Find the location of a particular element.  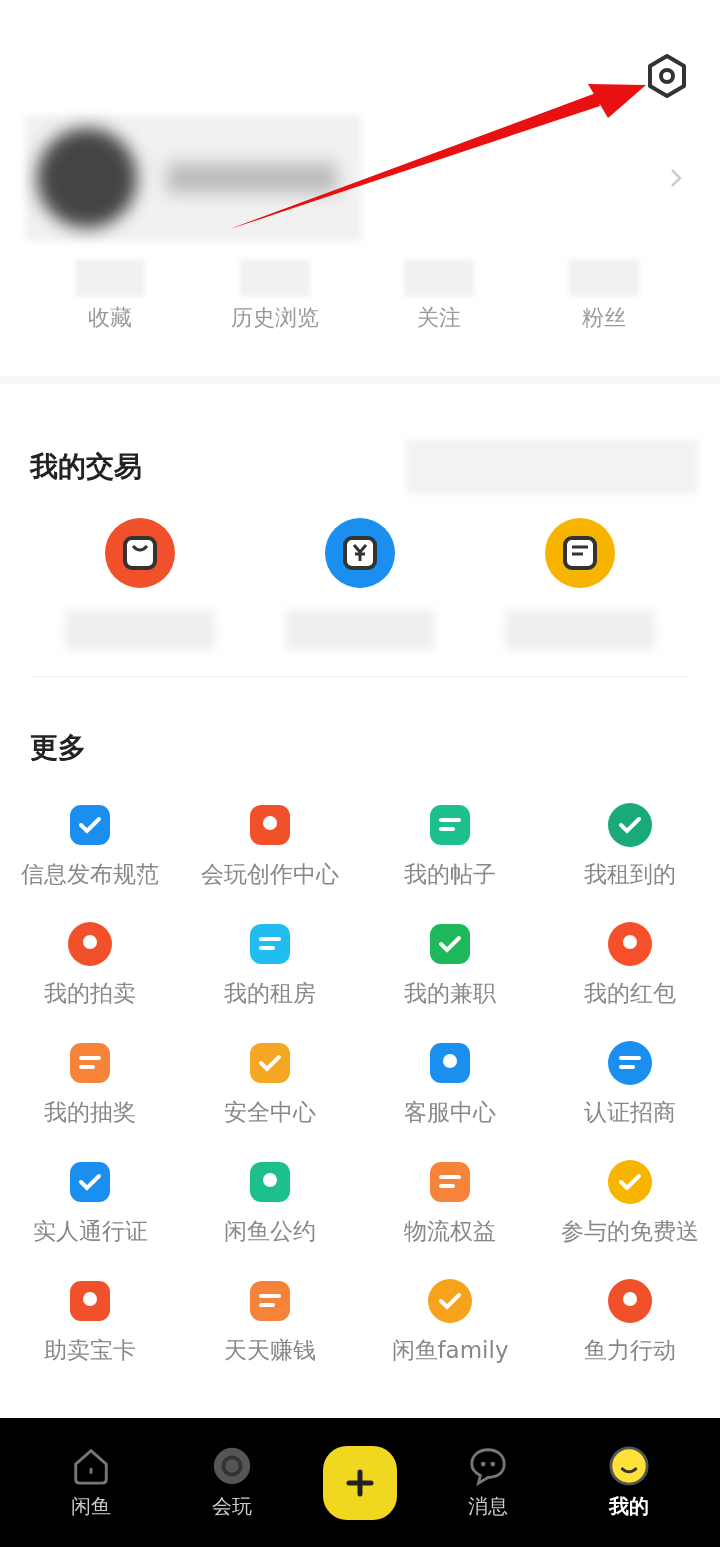

menu-item: 客服中心 is located at coordinates (450, 1083).